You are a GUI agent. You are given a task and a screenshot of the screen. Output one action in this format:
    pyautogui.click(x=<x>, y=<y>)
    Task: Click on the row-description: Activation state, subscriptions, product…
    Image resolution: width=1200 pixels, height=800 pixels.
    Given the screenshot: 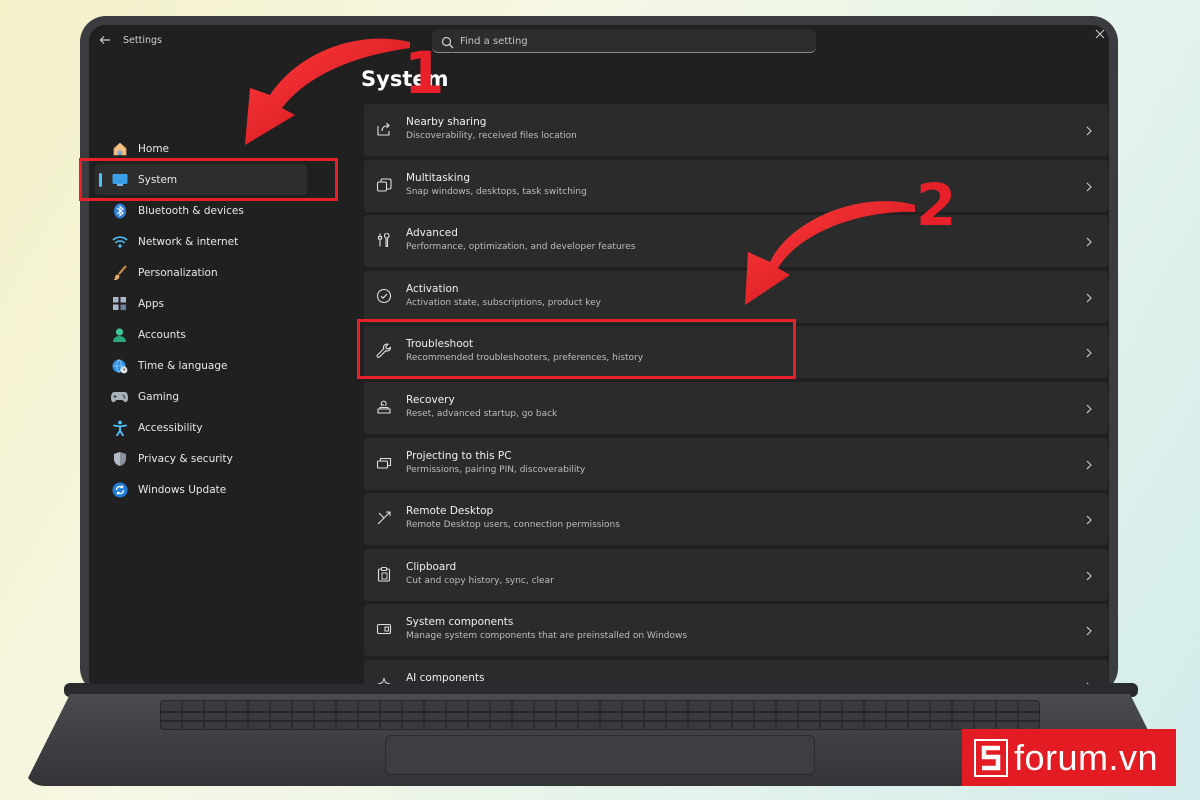 What is the action you would take?
    pyautogui.click(x=503, y=302)
    